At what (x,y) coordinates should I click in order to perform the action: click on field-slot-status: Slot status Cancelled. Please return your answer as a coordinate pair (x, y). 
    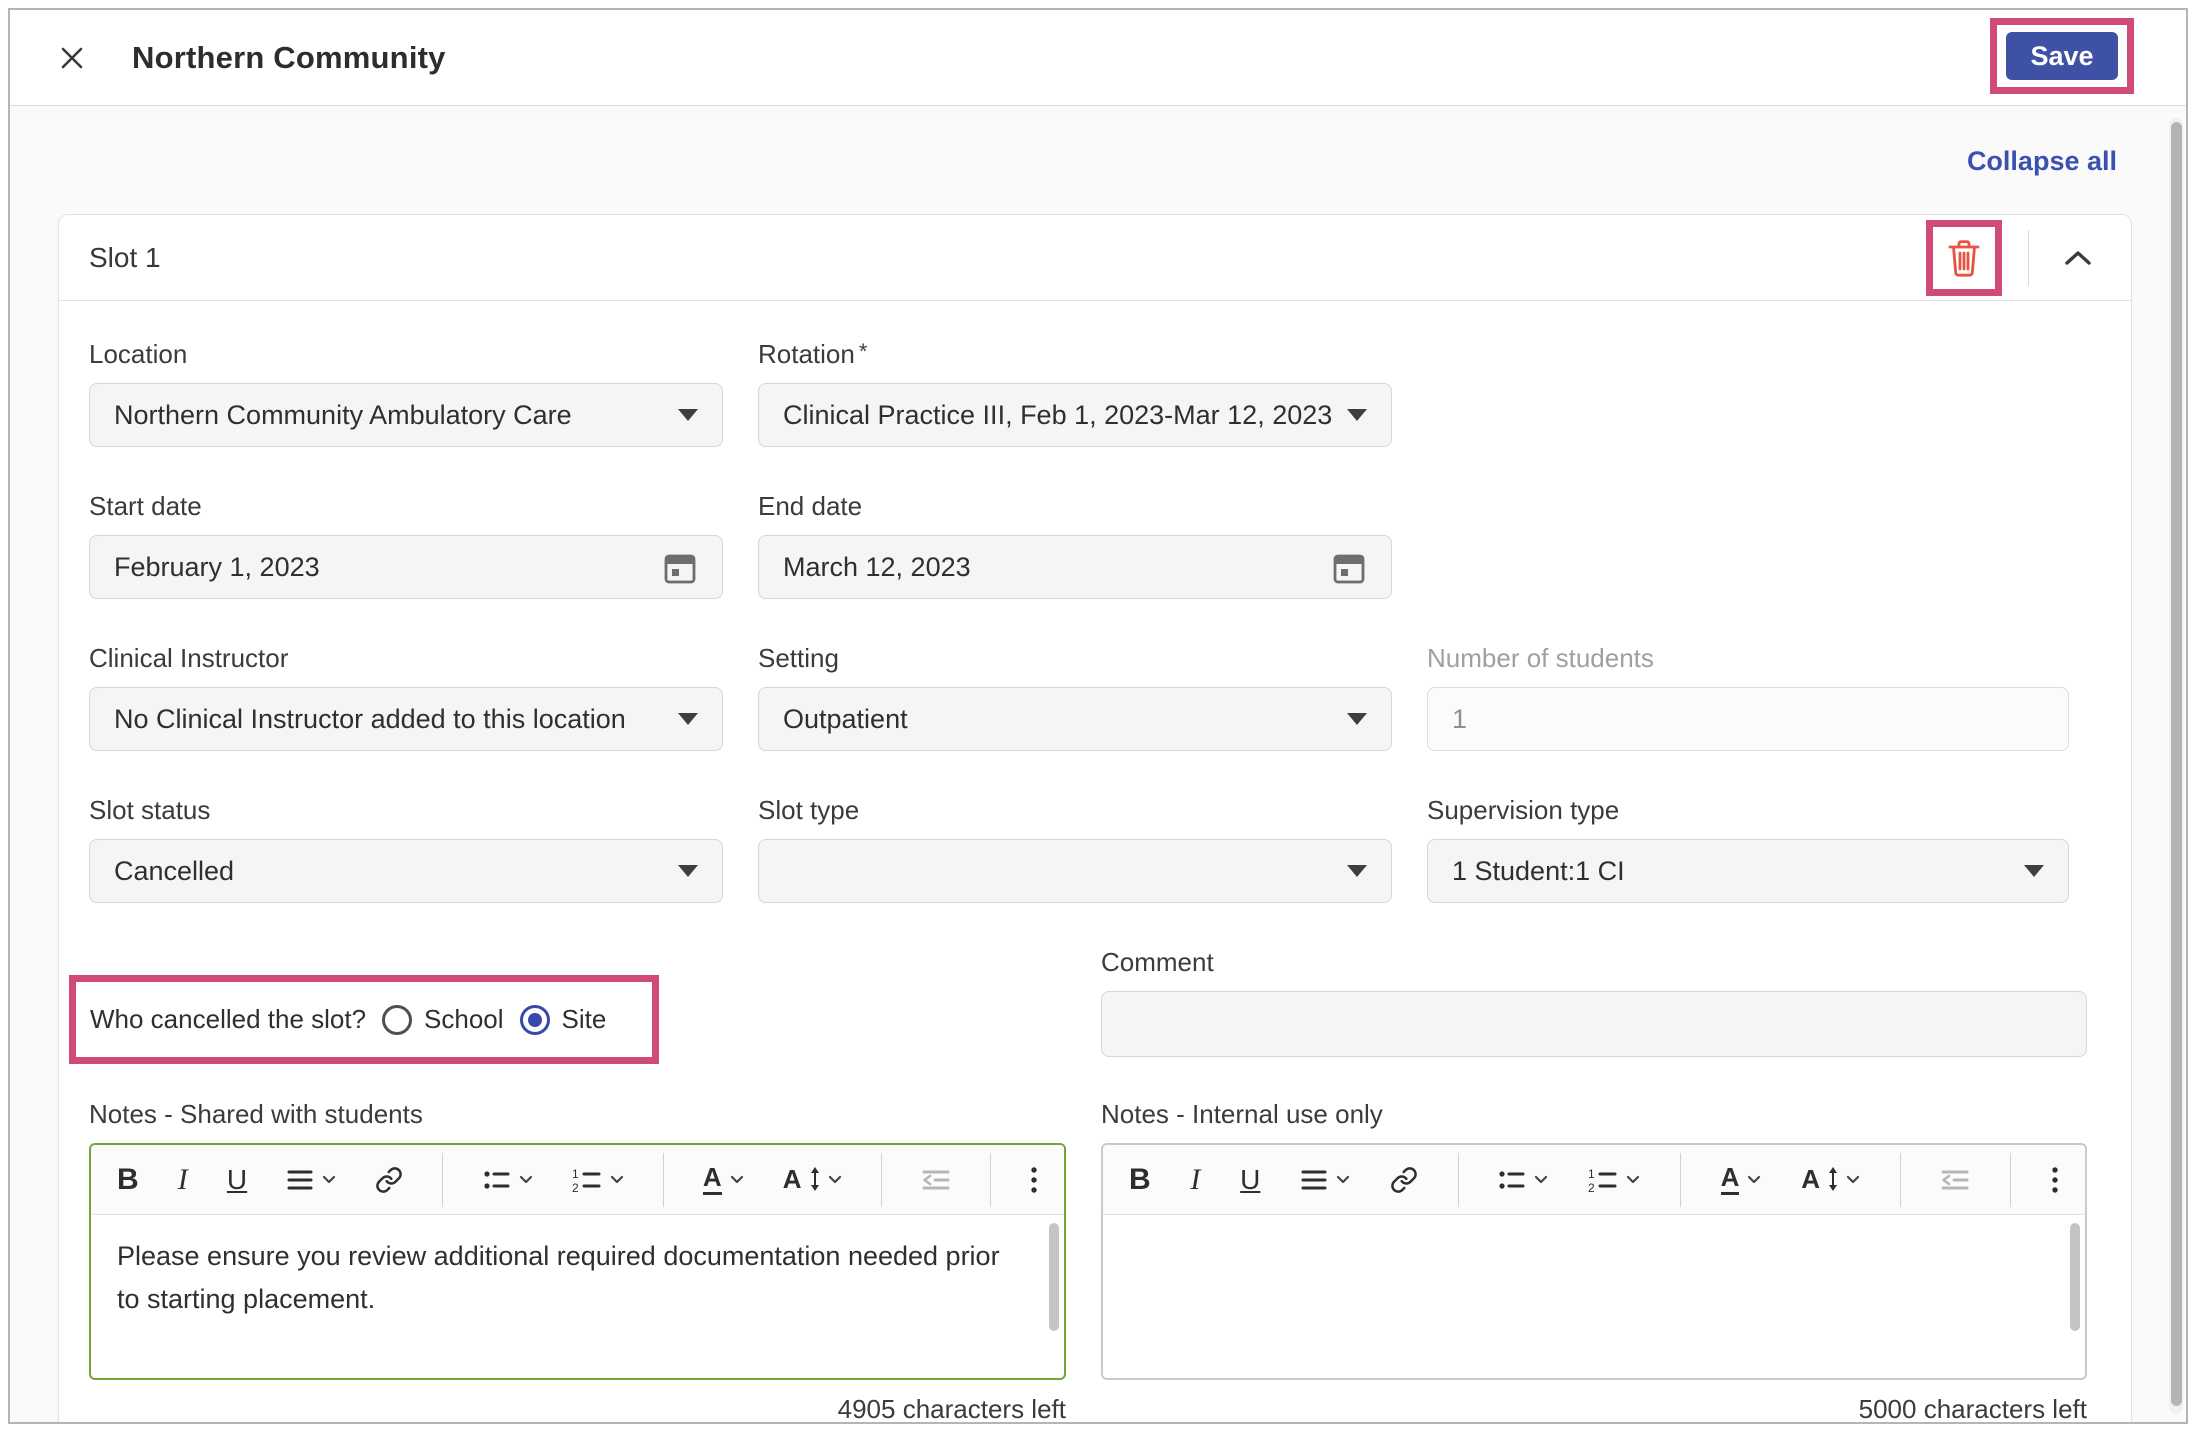
    Looking at the image, I should click on (406, 849).